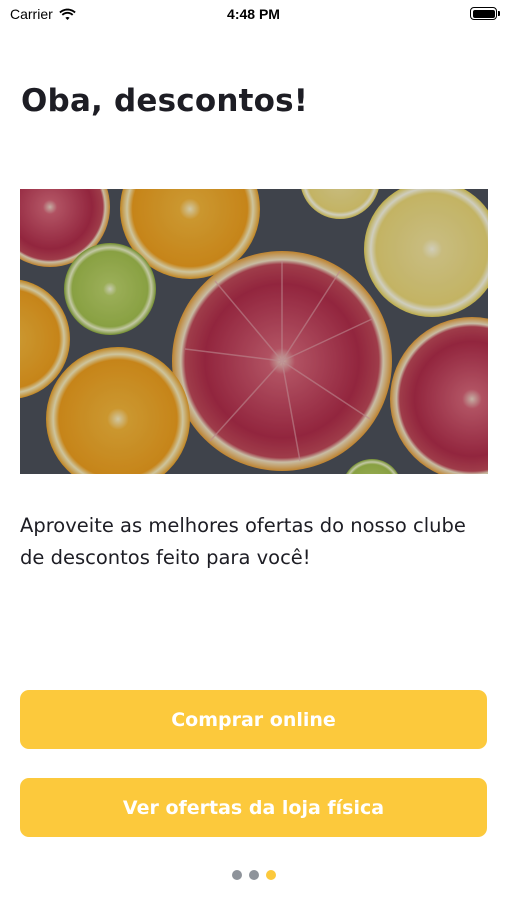 The height and width of the screenshot is (900, 507). I want to click on status-bar: Carrier 4:48 PM, so click(253, 15).